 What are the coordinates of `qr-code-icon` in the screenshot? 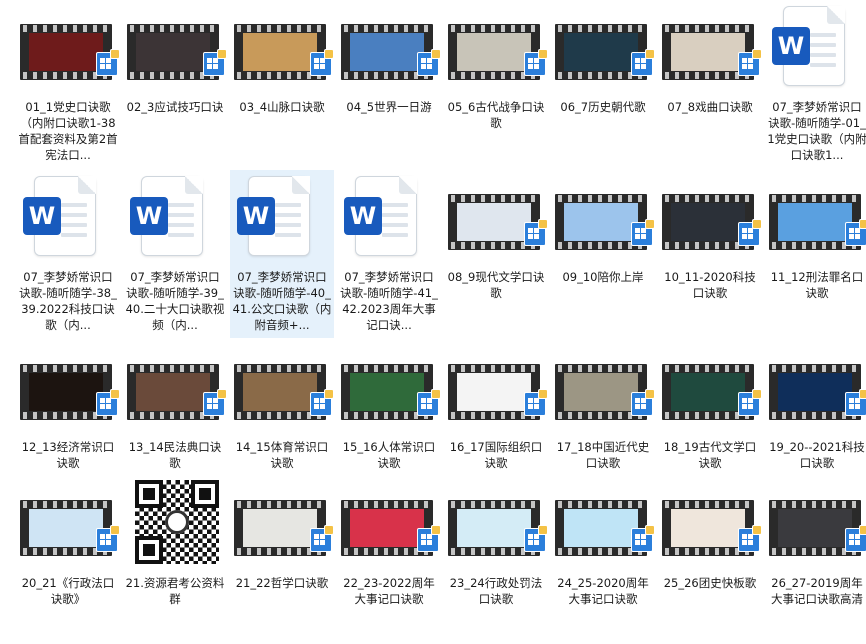 It's located at (177, 522).